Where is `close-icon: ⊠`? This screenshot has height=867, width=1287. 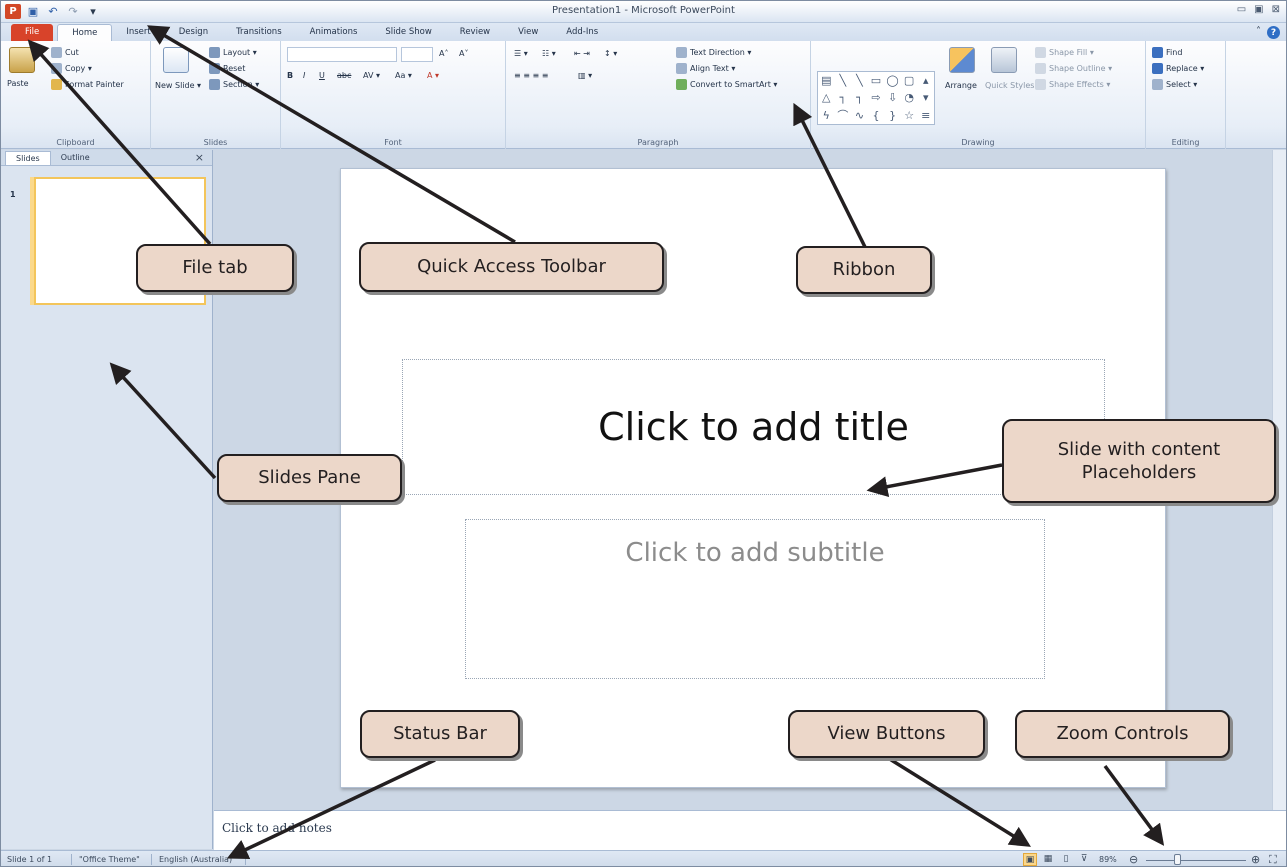 close-icon: ⊠ is located at coordinates (1276, 9).